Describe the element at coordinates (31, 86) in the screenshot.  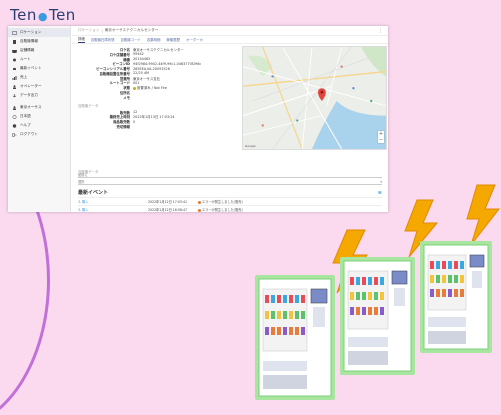
I see `sidebar-item-label: オペレーター` at that location.